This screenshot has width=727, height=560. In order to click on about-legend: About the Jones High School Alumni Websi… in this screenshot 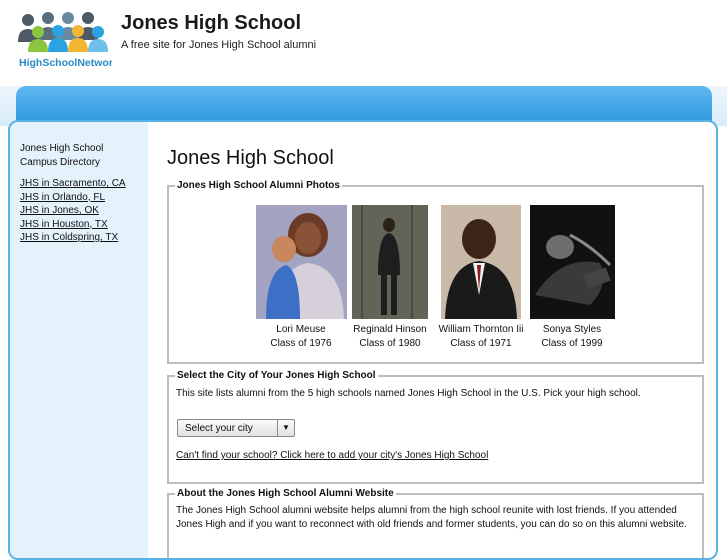, I will do `click(285, 493)`.